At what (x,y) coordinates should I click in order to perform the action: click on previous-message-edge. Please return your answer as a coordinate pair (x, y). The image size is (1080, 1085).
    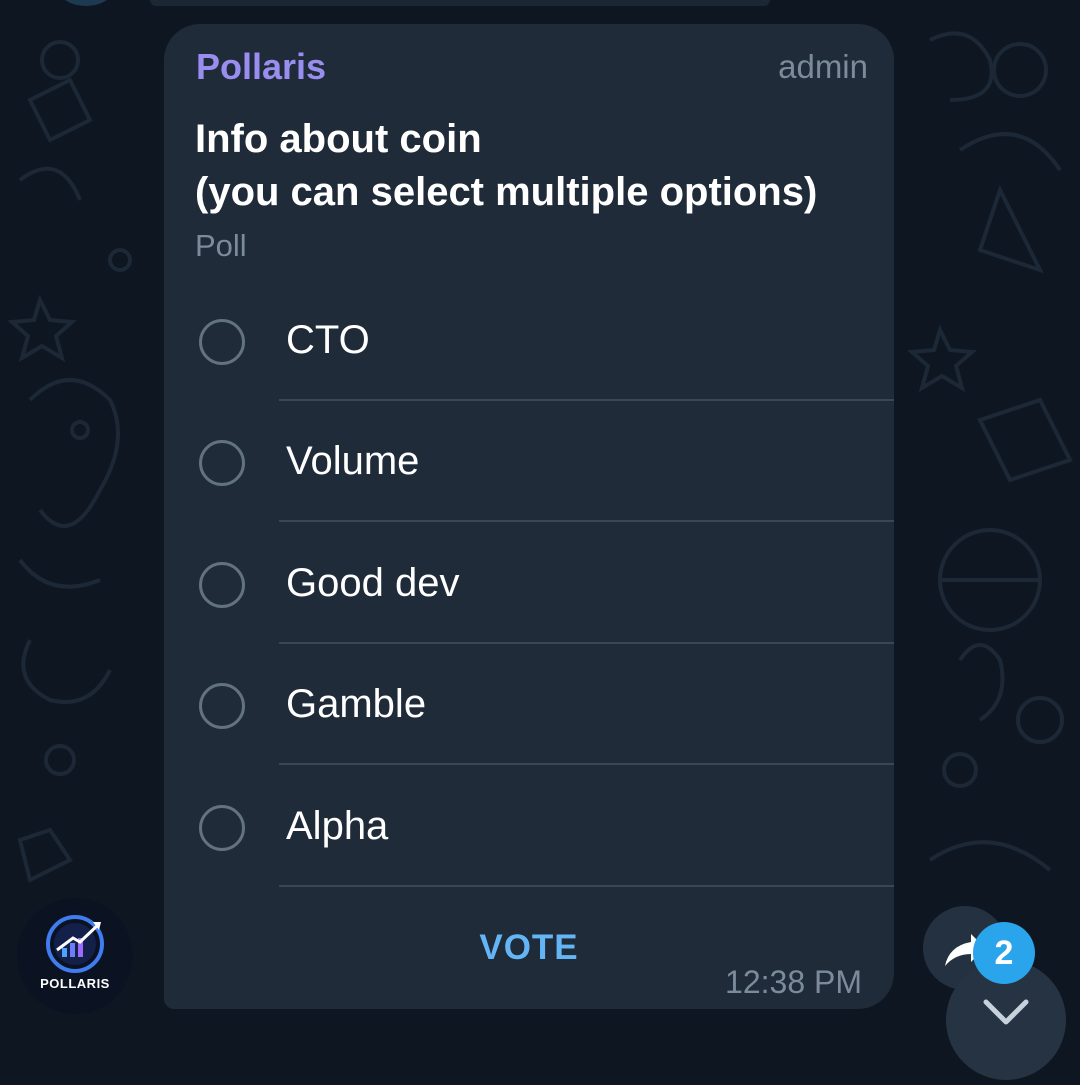
    Looking at the image, I should click on (460, 3).